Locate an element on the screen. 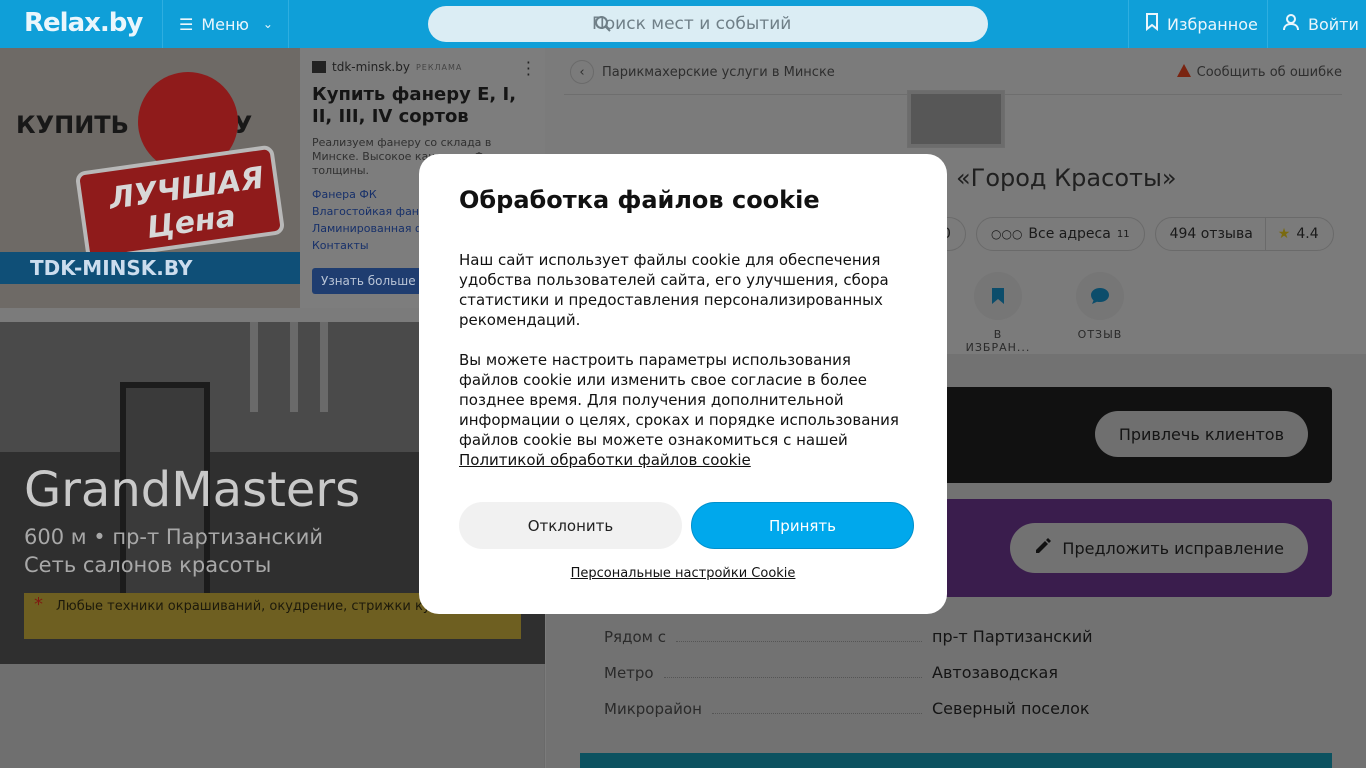  breadcrumb: ‹ Парикмахерские услуги в Минске is located at coordinates (702, 72).